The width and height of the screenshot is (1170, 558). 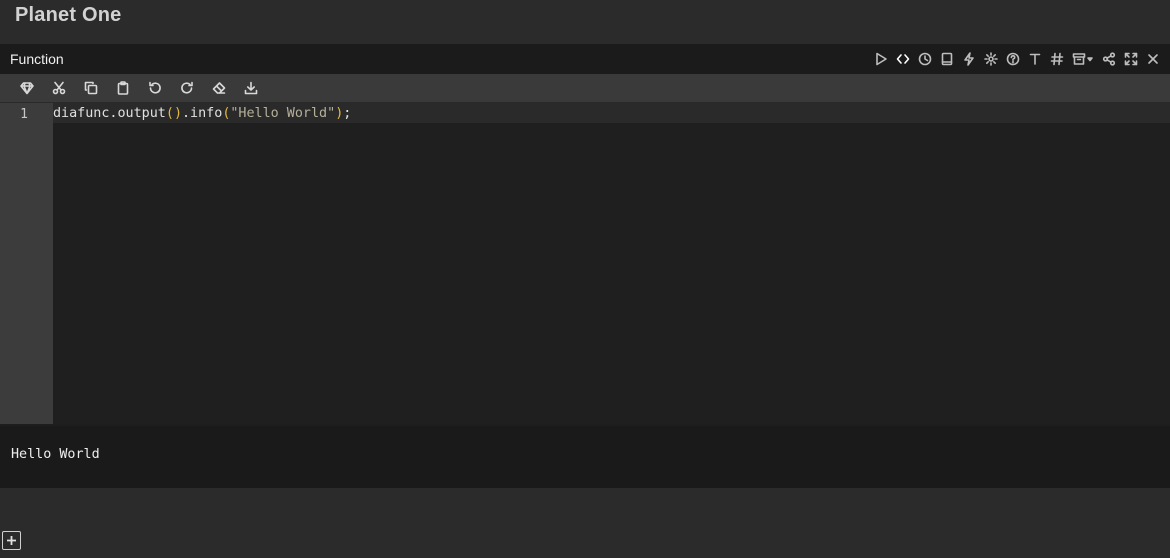 I want to click on code-semicolon: ;, so click(x=347, y=113).